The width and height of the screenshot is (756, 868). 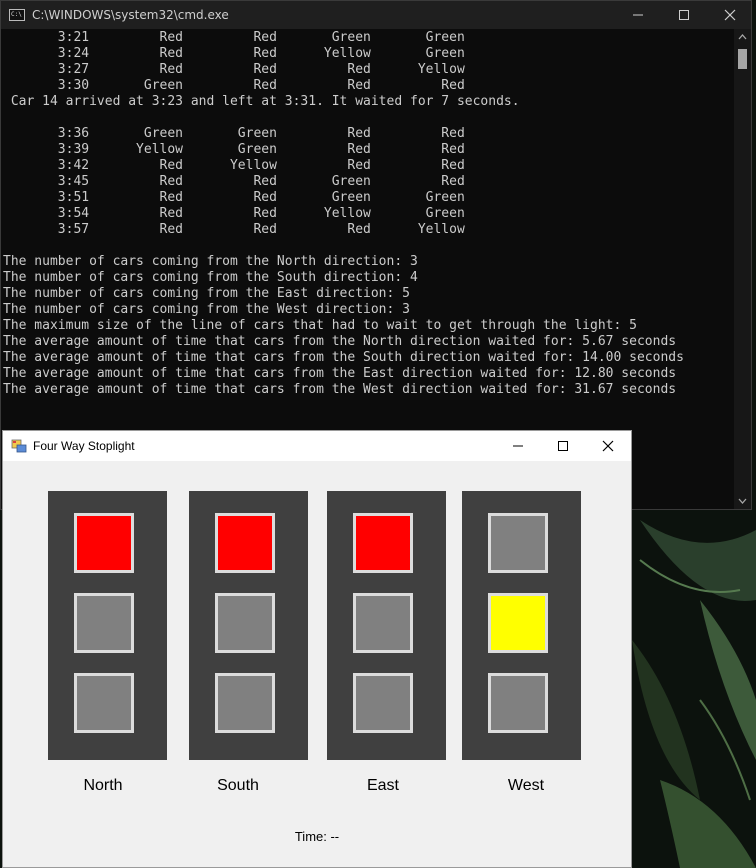 I want to click on south-red-lamp, so click(x=245, y=543).